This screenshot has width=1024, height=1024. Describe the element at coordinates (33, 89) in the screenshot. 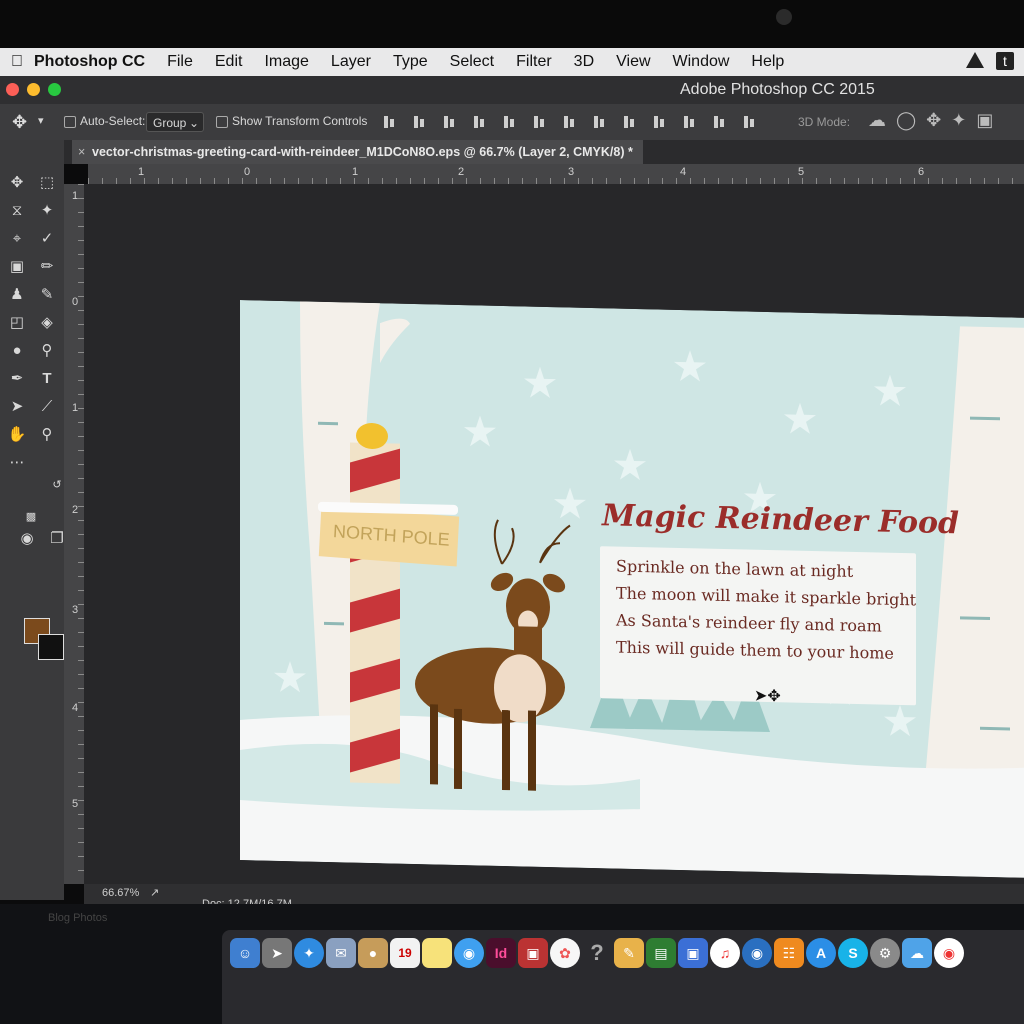

I see `minimize-window-button` at that location.